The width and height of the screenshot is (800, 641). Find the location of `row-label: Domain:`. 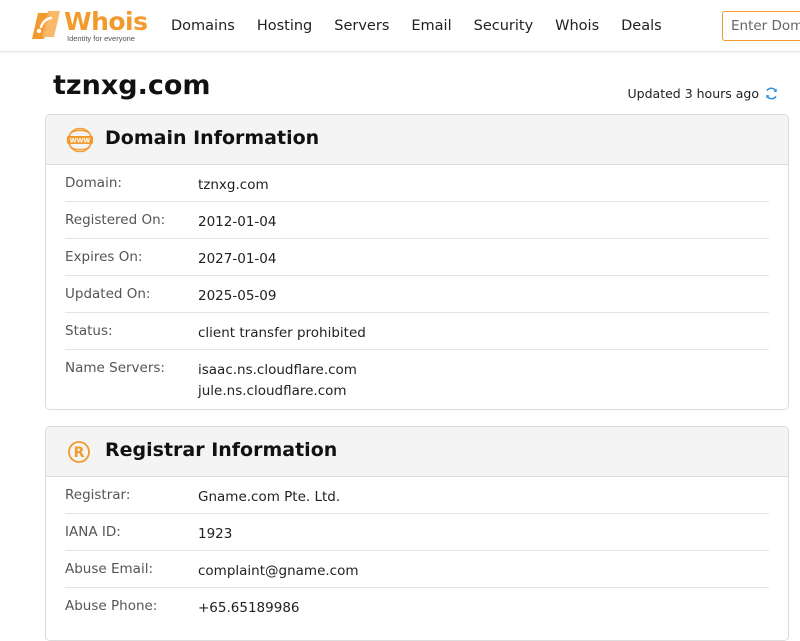

row-label: Domain: is located at coordinates (93, 183).